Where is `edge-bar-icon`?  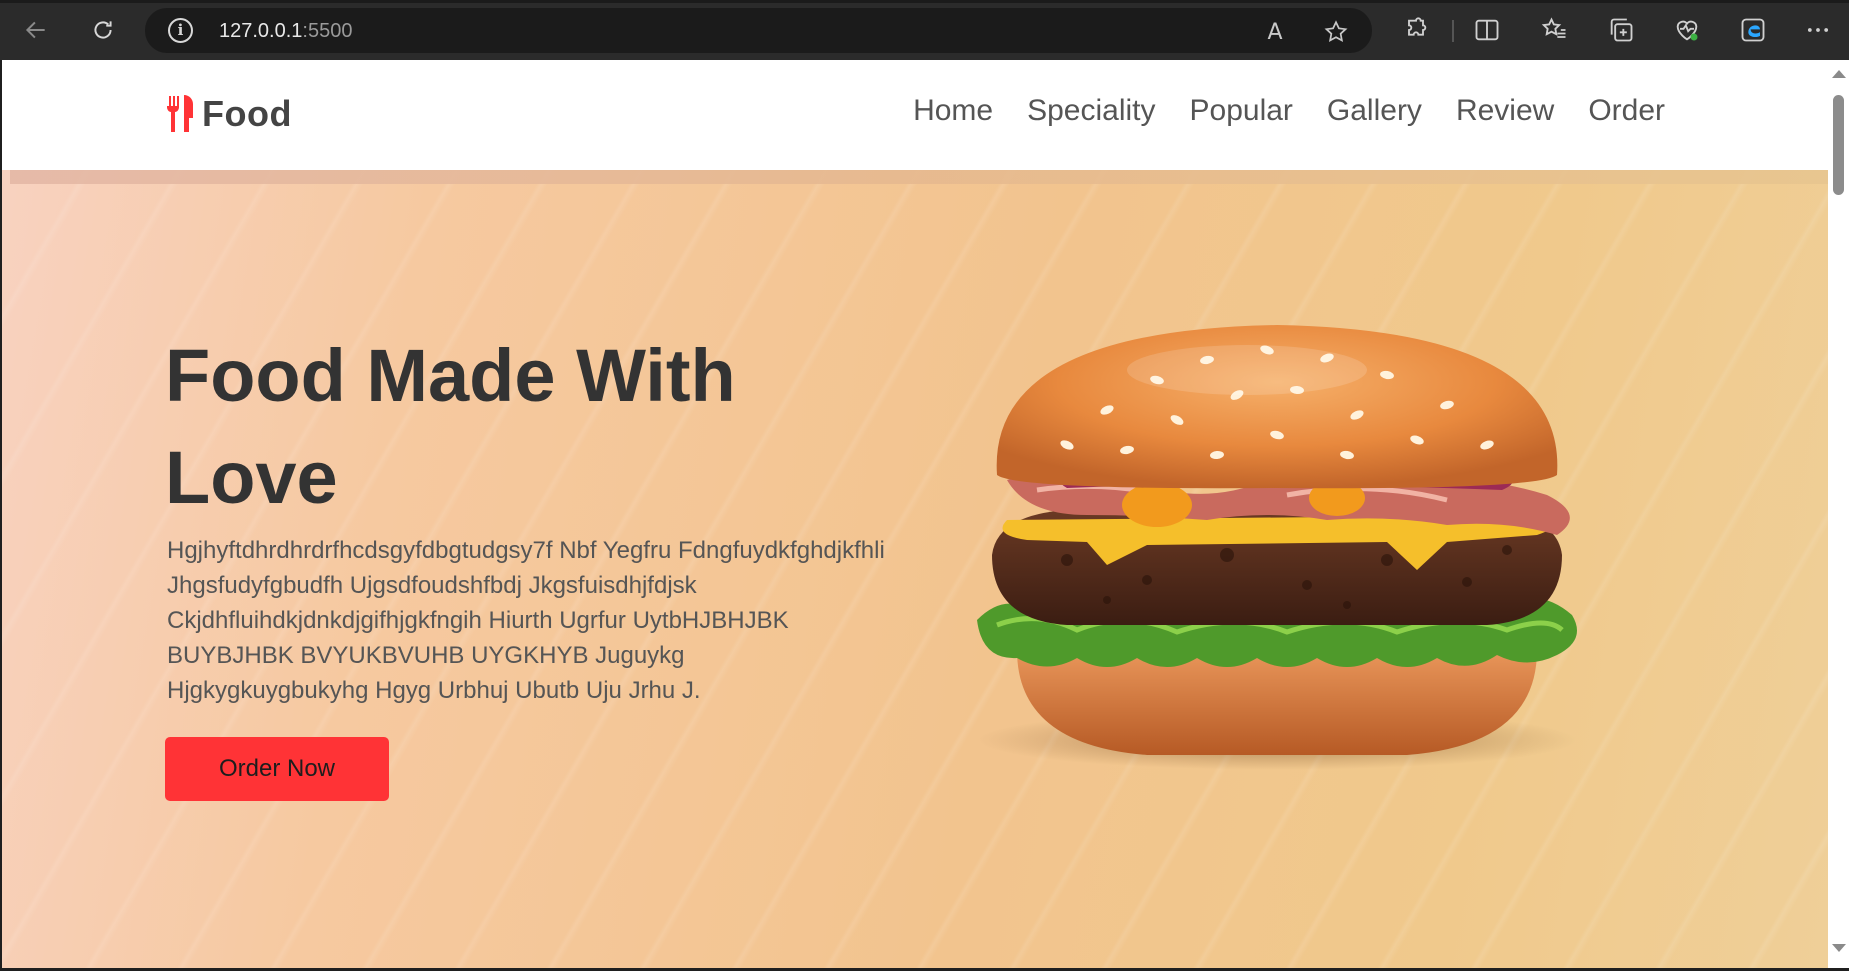
edge-bar-icon is located at coordinates (1753, 30).